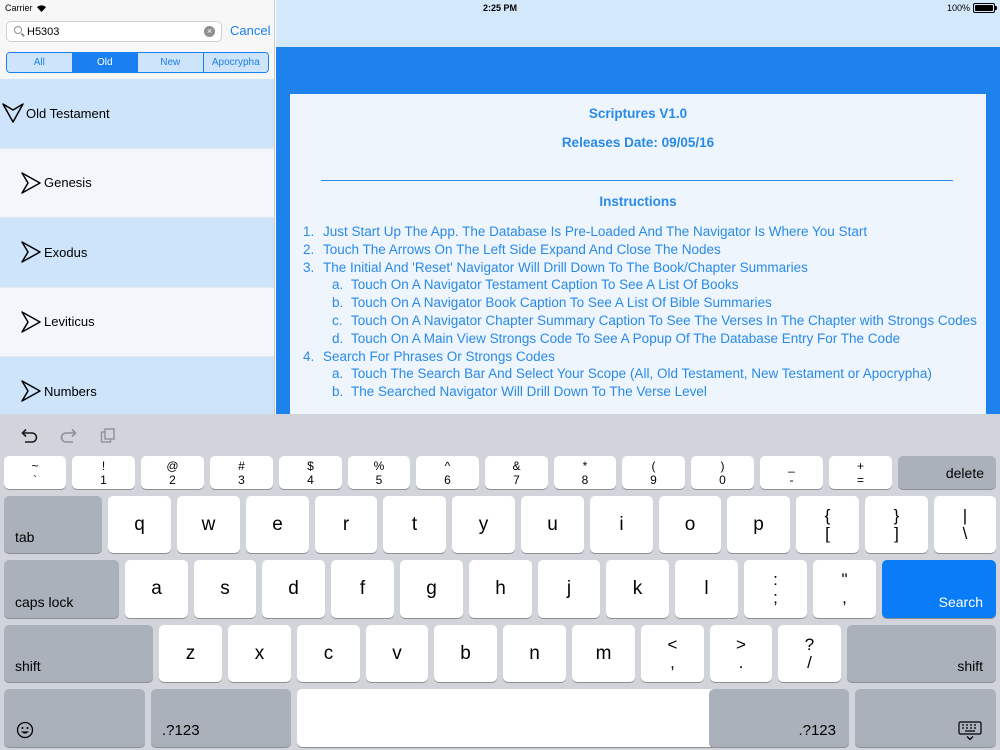 Image resolution: width=1000 pixels, height=750 pixels. I want to click on key-7: & 7, so click(516, 472).